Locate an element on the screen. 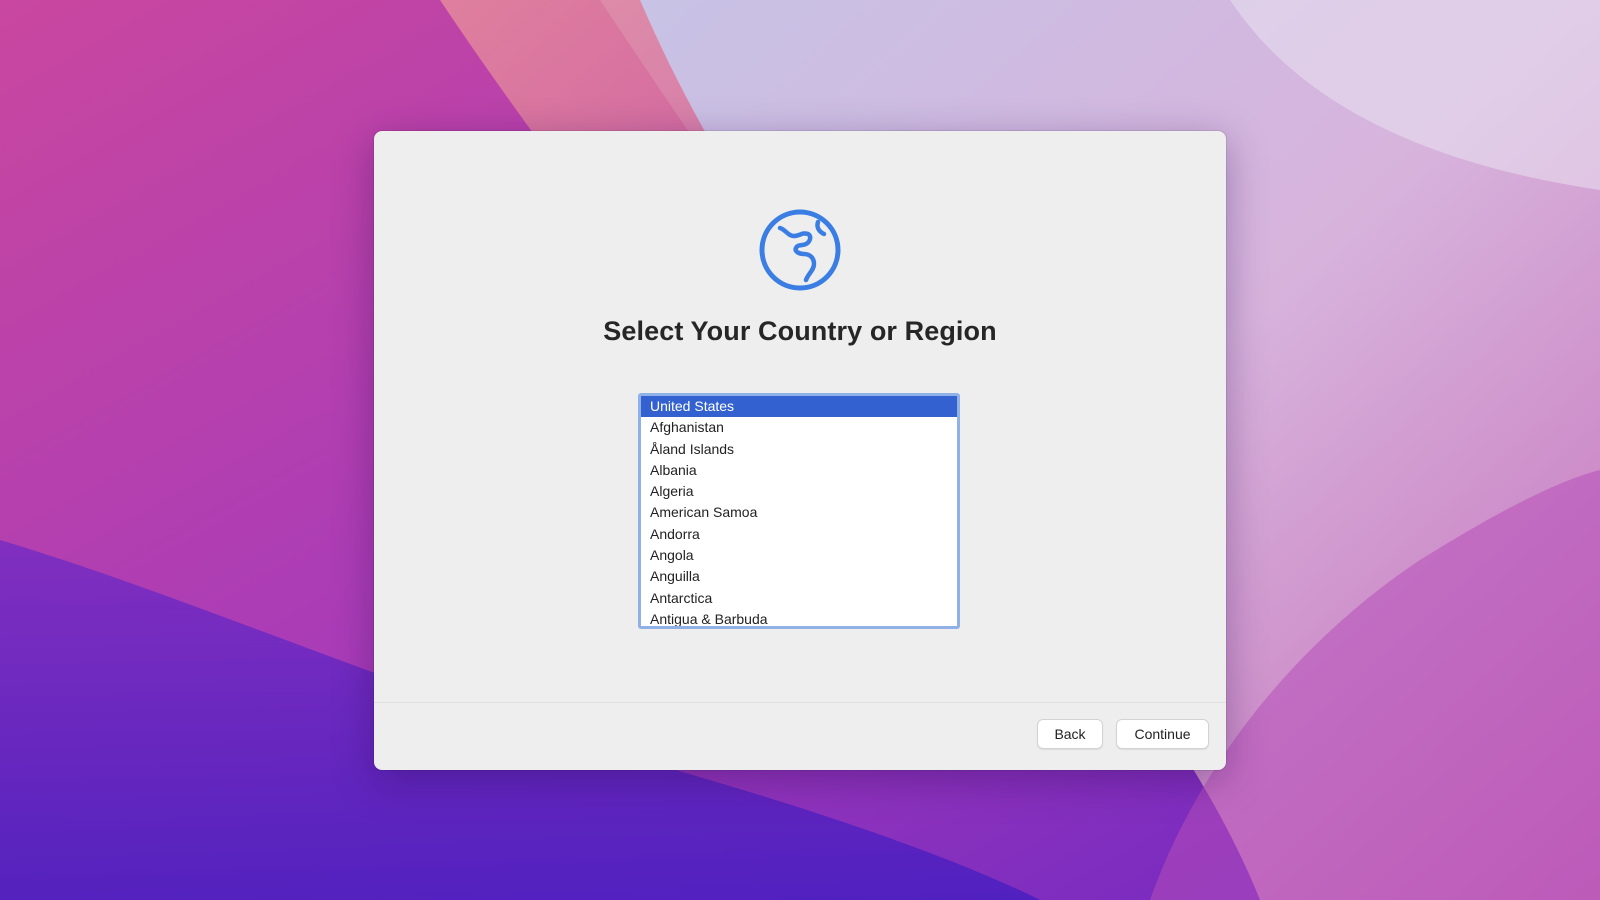 This screenshot has width=1600, height=900. list-item: Anguilla is located at coordinates (799, 576).